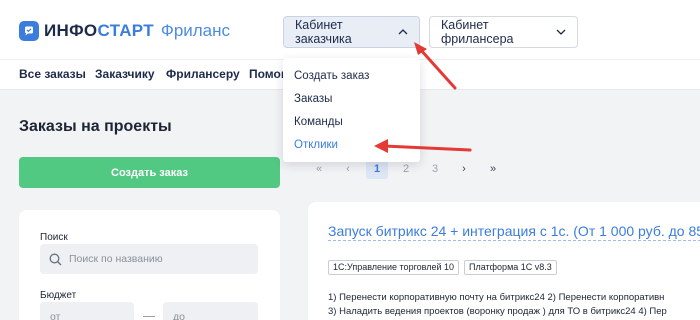 Image resolution: width=700 pixels, height=320 pixels. I want to click on site-logo: ИНФОСТАРТ Фриланс, so click(124, 31).